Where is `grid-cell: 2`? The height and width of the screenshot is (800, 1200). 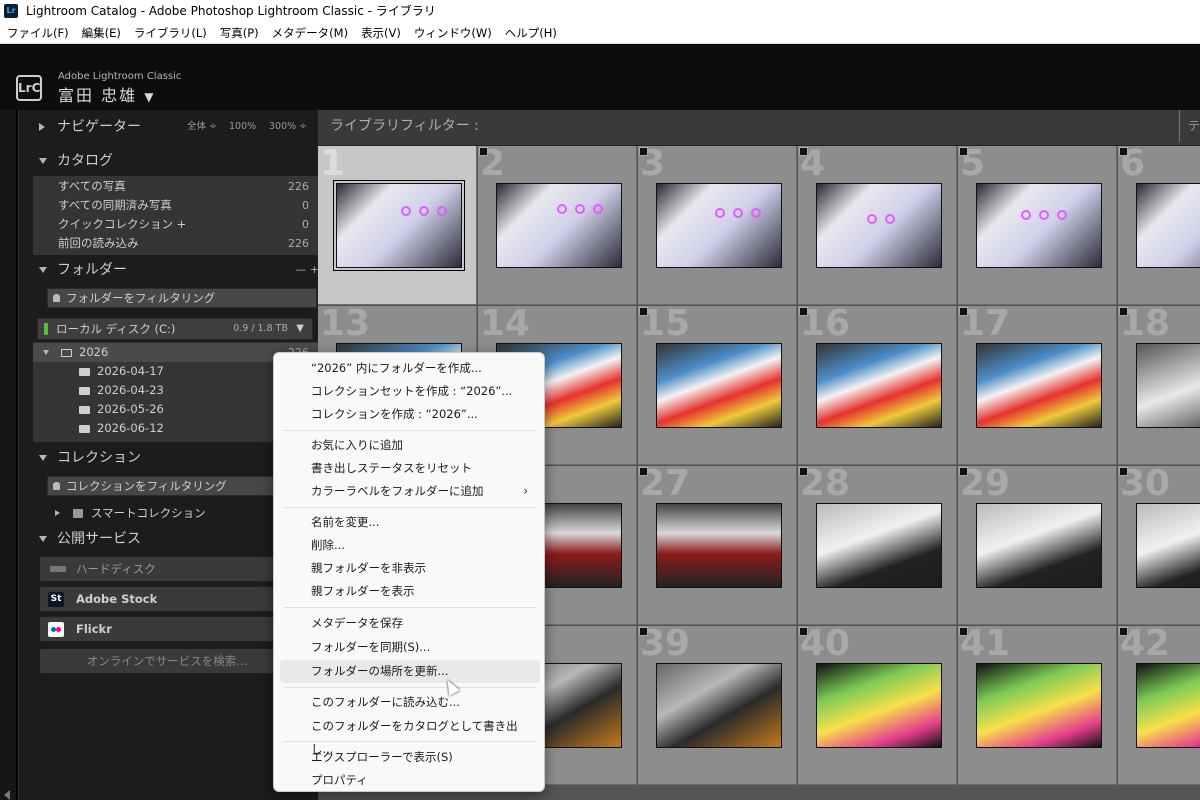 grid-cell: 2 is located at coordinates (557, 225).